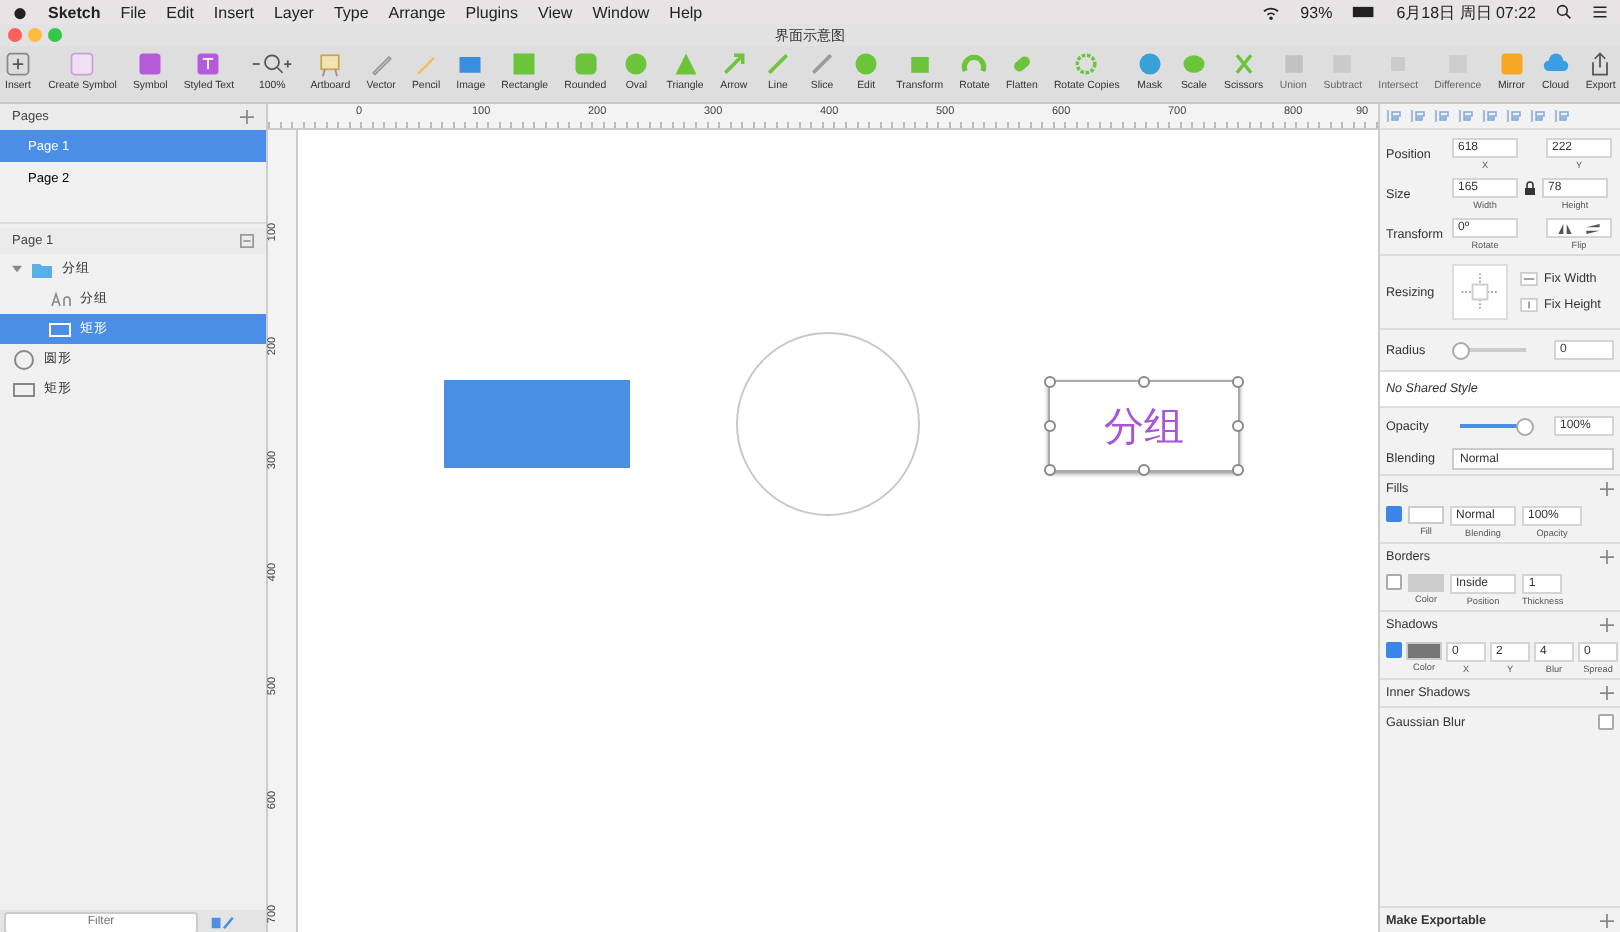  Describe the element at coordinates (272, 64) in the screenshot. I see `zoom-icon` at that location.